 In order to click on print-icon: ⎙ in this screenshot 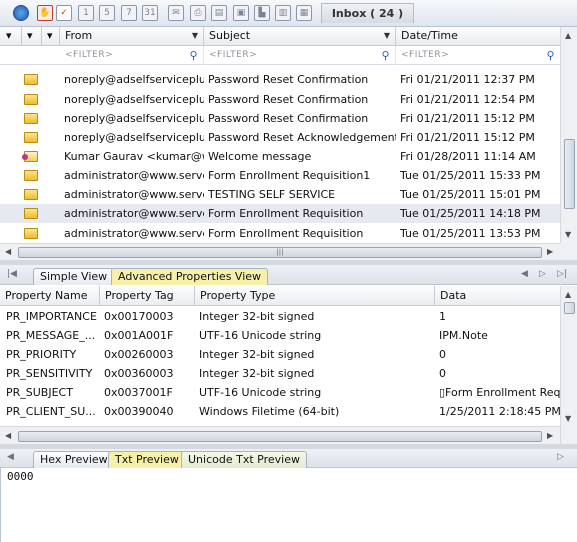, I will do `click(198, 13)`.